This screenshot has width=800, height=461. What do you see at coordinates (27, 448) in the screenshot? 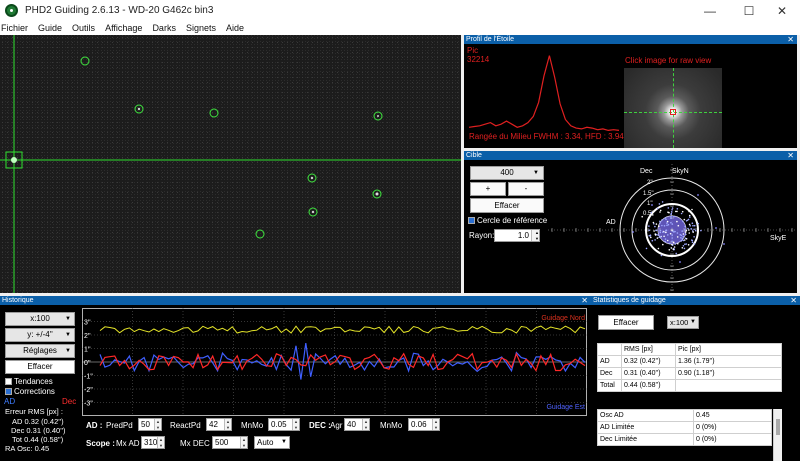
I see `ra-osc: RA Osc: 0.45` at bounding box center [27, 448].